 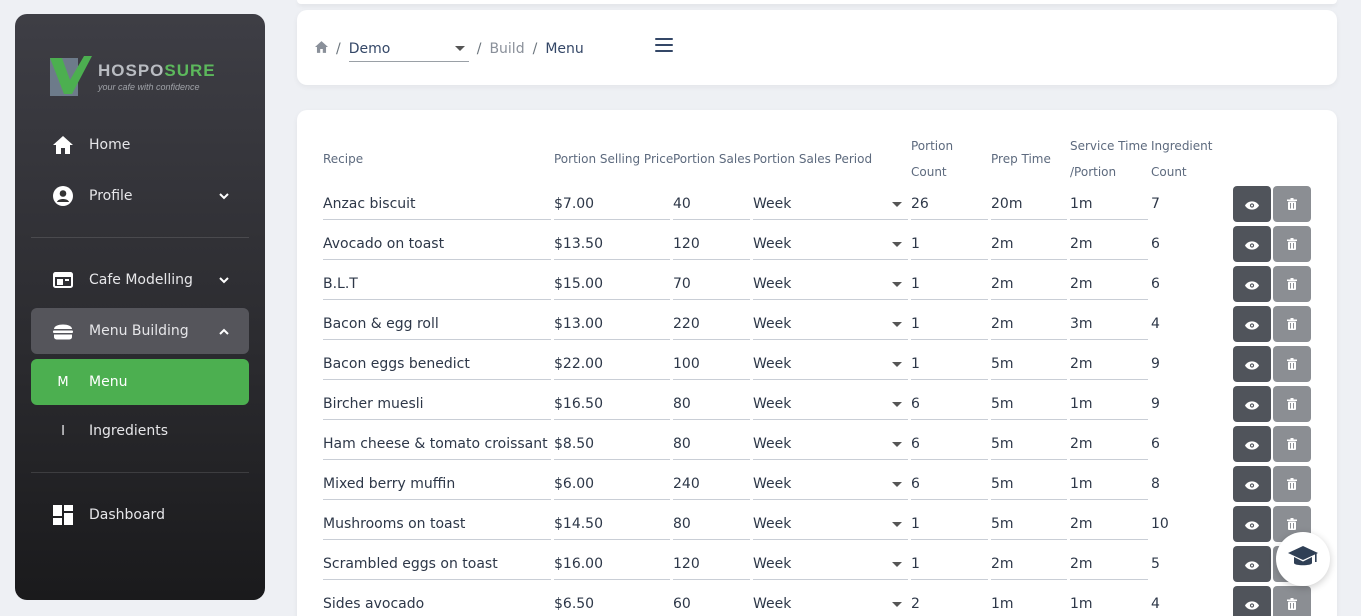 I want to click on recipe-name-field: Avocado on toast, so click(x=437, y=243).